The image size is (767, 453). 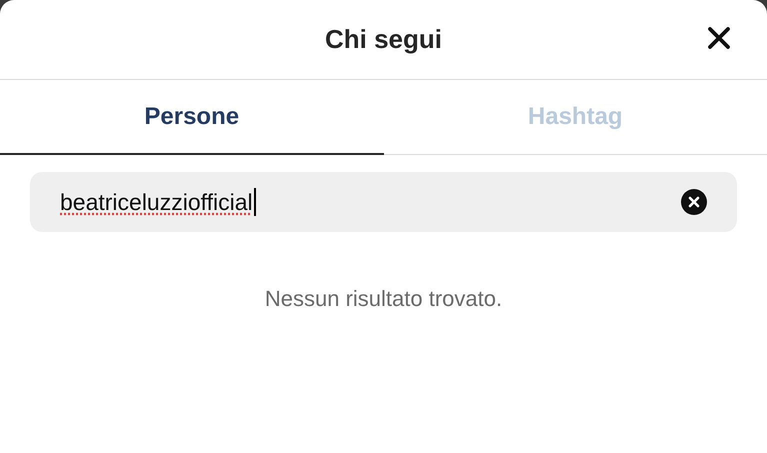 I want to click on tab: Persone, so click(x=192, y=117).